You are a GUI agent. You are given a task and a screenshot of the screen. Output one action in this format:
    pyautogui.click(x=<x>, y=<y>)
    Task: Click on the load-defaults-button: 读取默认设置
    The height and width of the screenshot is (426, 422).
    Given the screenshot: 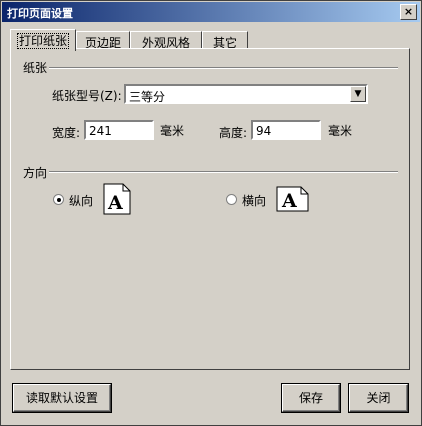 What is the action you would take?
    pyautogui.click(x=62, y=398)
    